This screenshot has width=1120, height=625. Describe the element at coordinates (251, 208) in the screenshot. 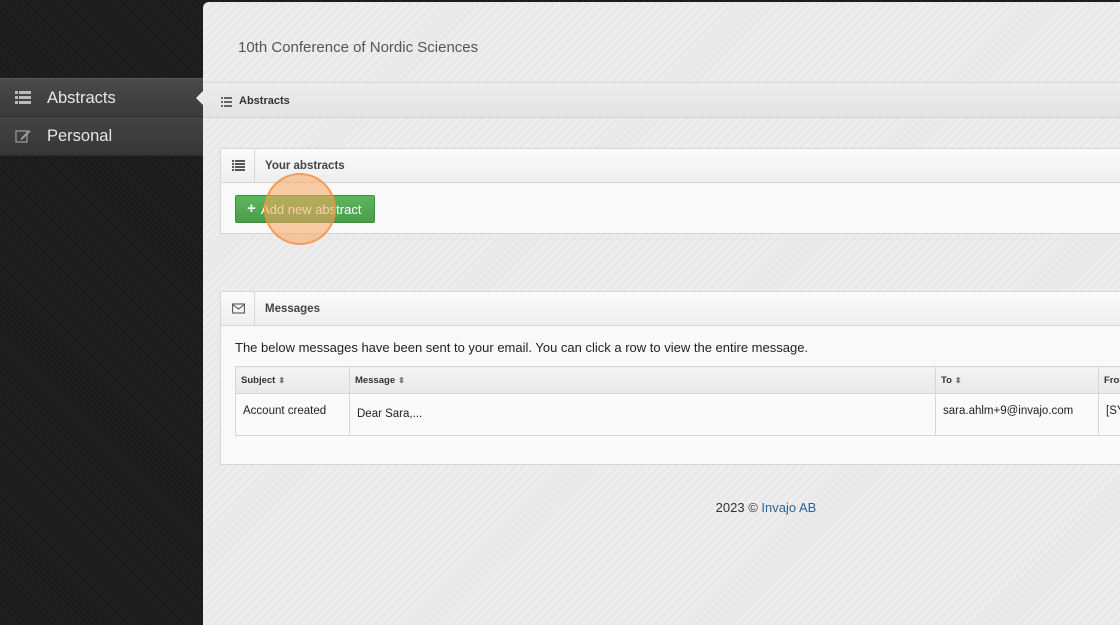

I see `plus-icon: +` at that location.